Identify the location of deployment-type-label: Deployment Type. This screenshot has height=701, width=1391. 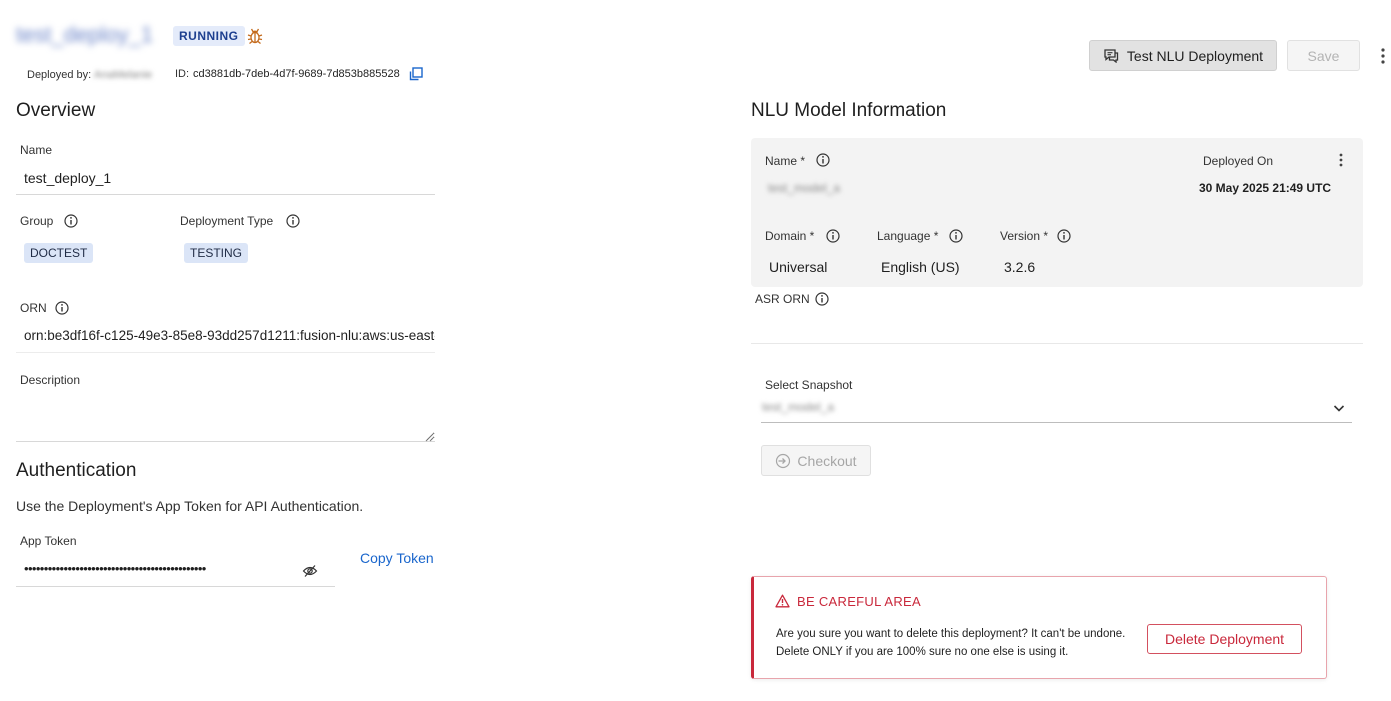
(227, 221).